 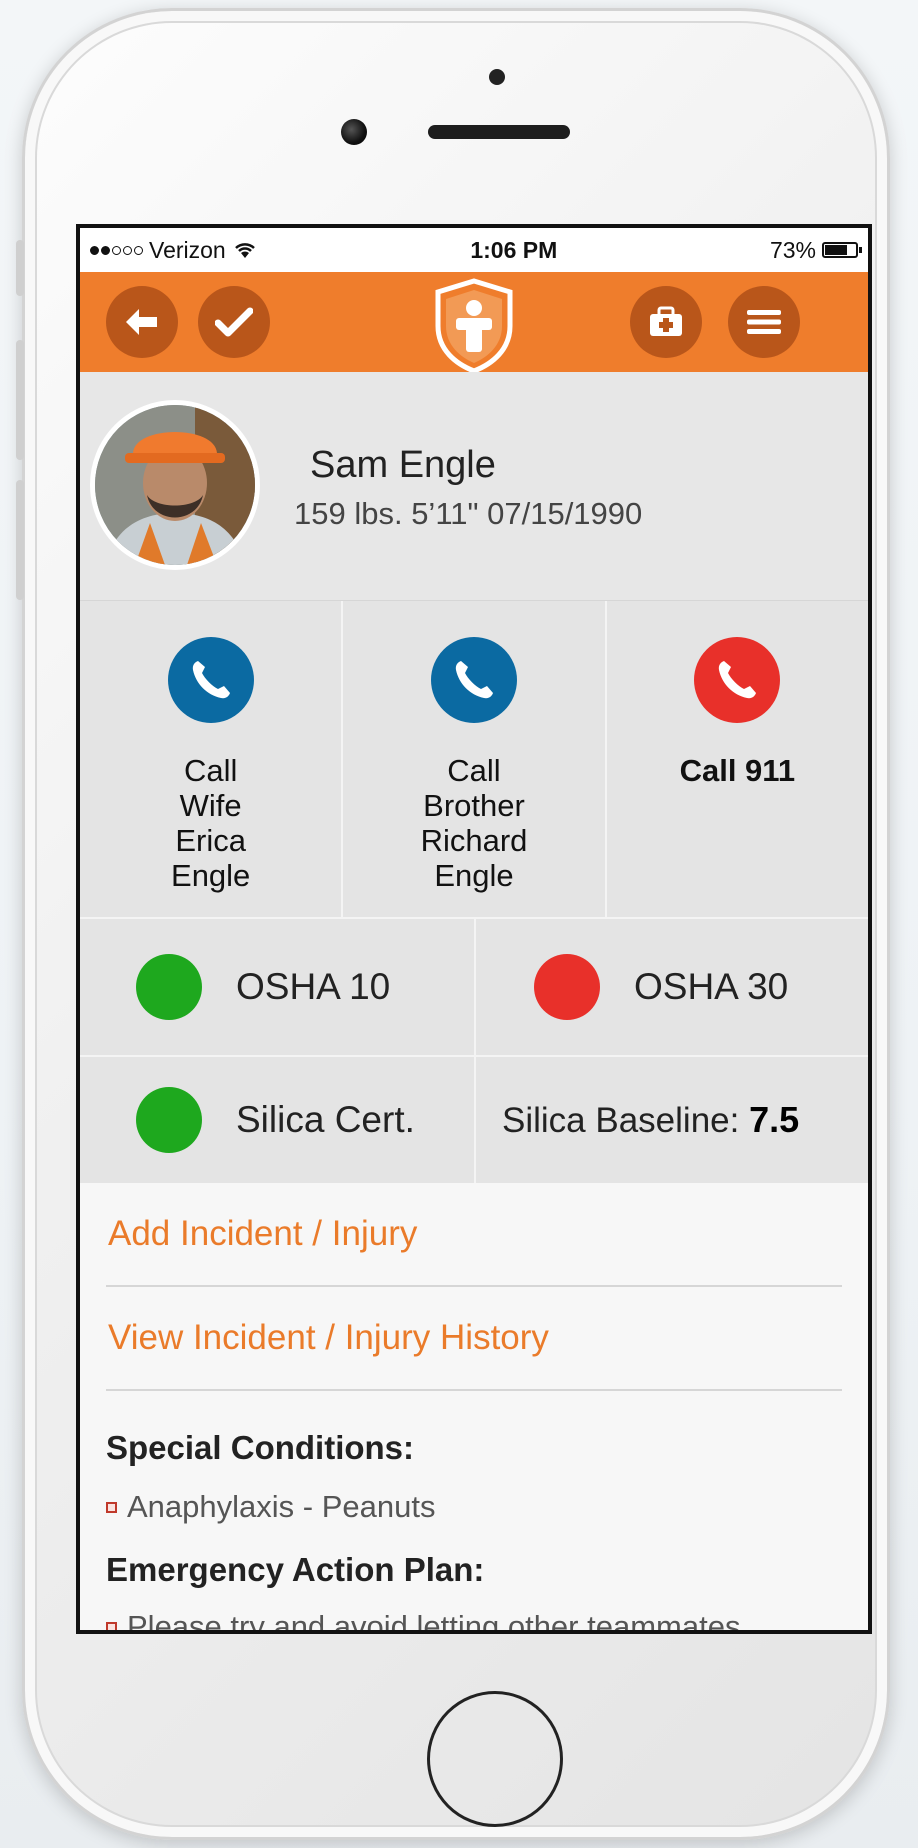 I want to click on condition-text: Anaphylaxis - Peanuts, so click(x=281, y=1506).